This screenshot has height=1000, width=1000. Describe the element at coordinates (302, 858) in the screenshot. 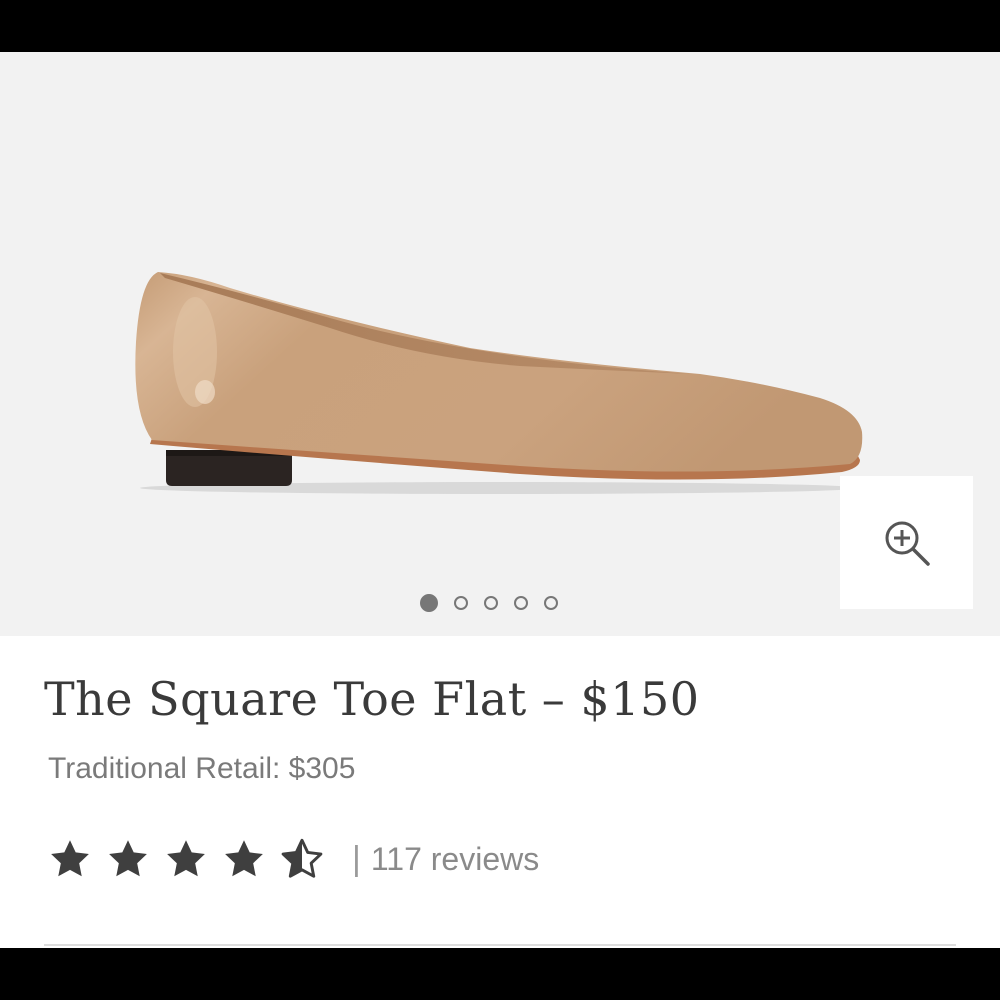

I see `star-half-icon` at that location.